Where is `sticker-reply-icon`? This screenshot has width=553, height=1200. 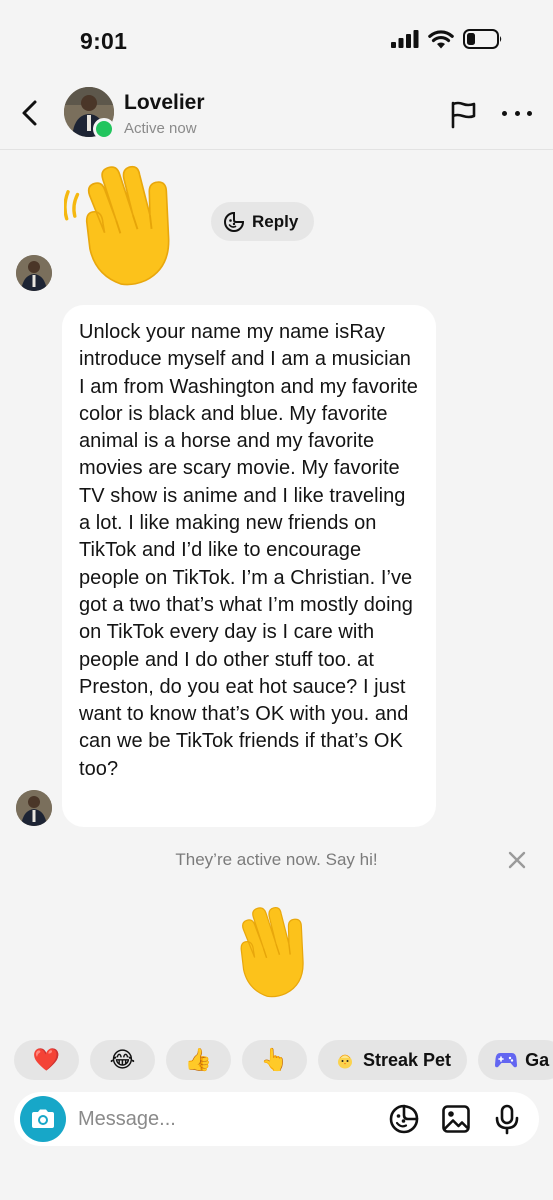
sticker-reply-icon is located at coordinates (234, 221).